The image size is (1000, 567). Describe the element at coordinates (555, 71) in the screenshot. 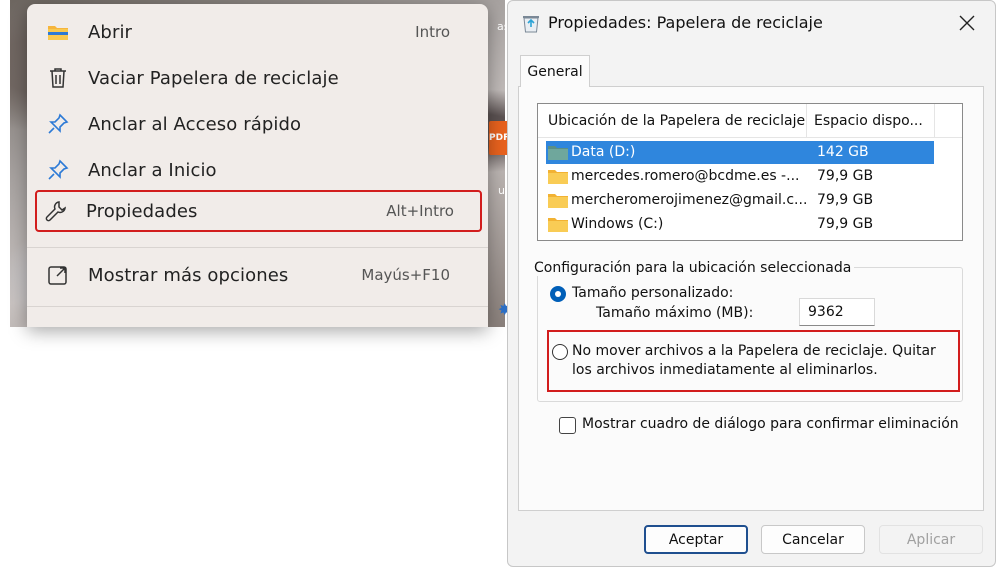

I see `tab-general: General` at that location.